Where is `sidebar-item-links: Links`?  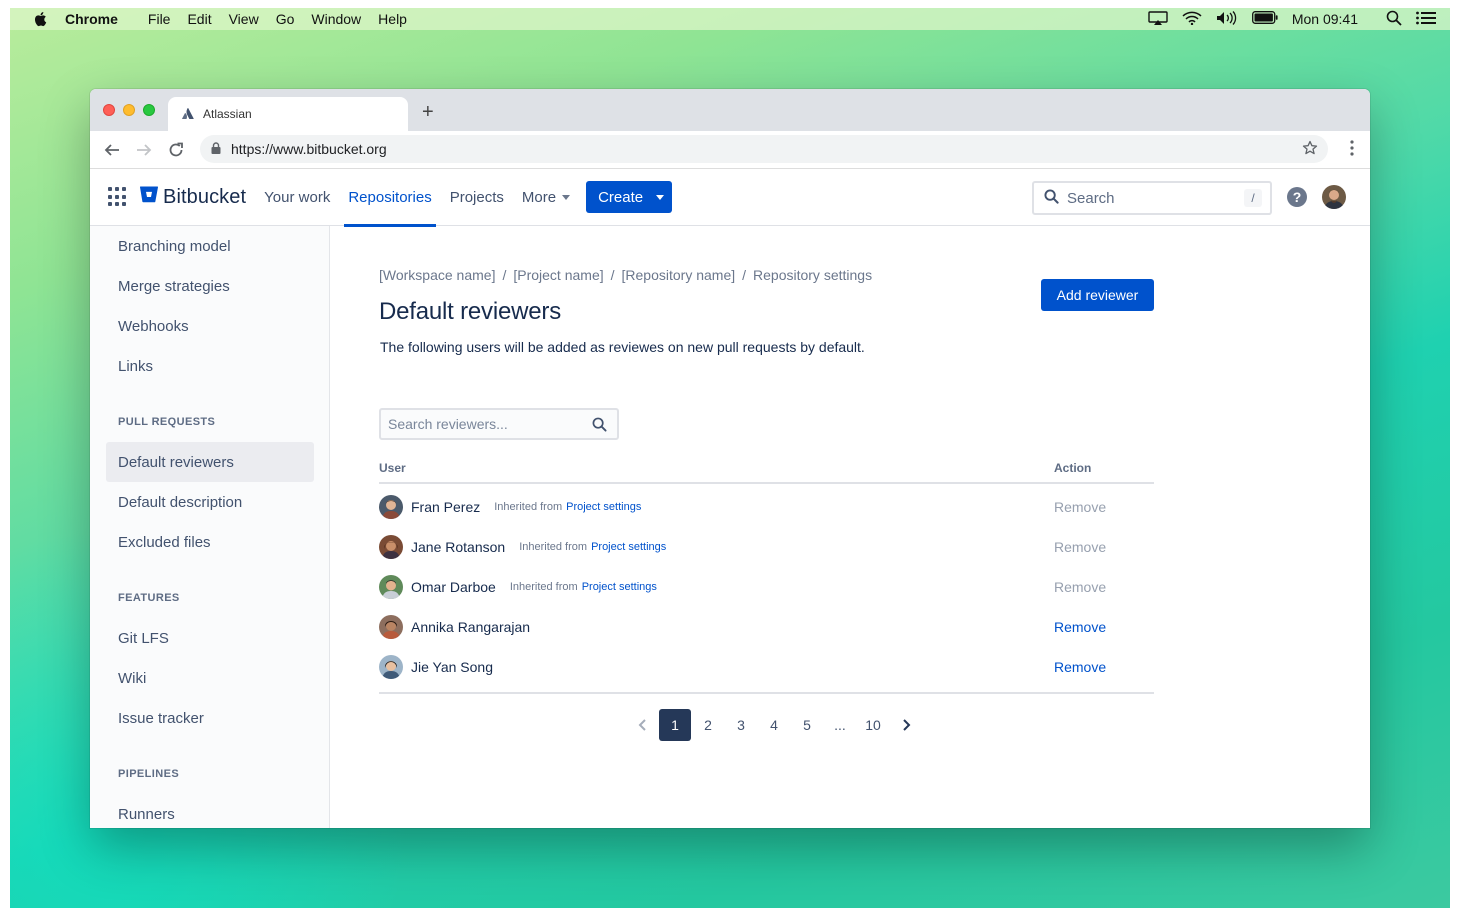 sidebar-item-links: Links is located at coordinates (210, 366).